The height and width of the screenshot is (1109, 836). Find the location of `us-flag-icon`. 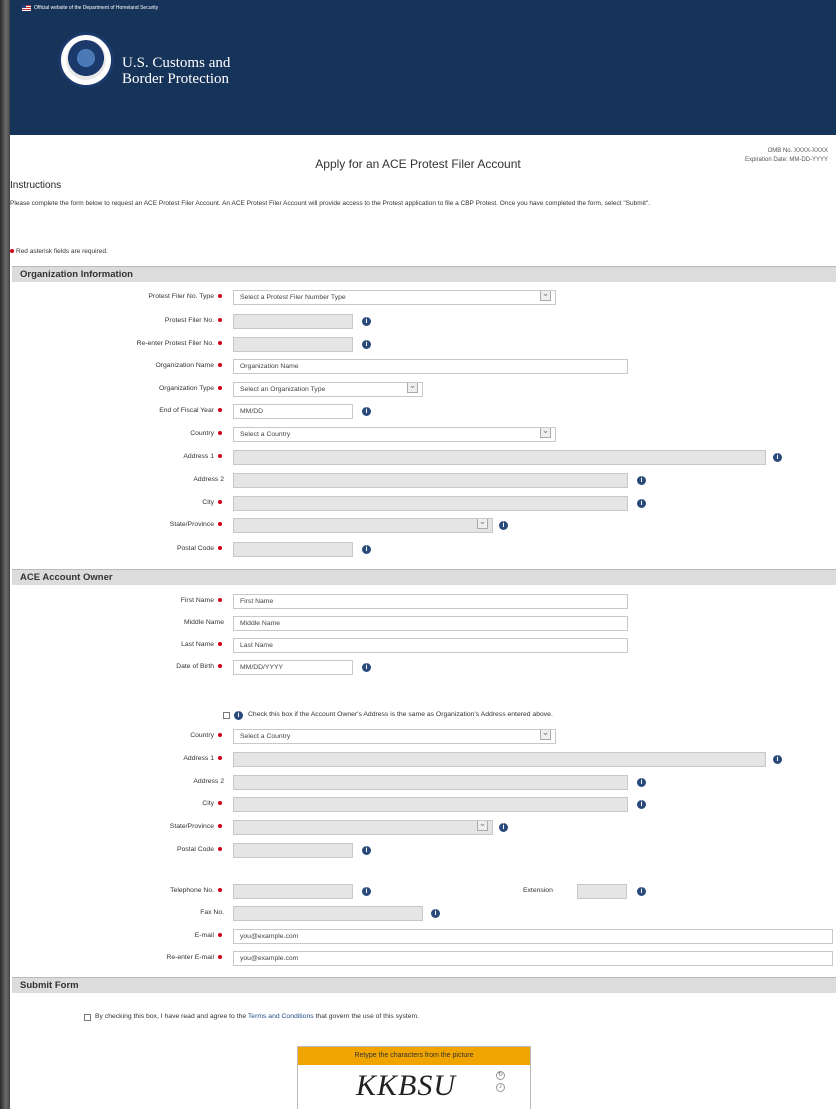

us-flag-icon is located at coordinates (26, 8).